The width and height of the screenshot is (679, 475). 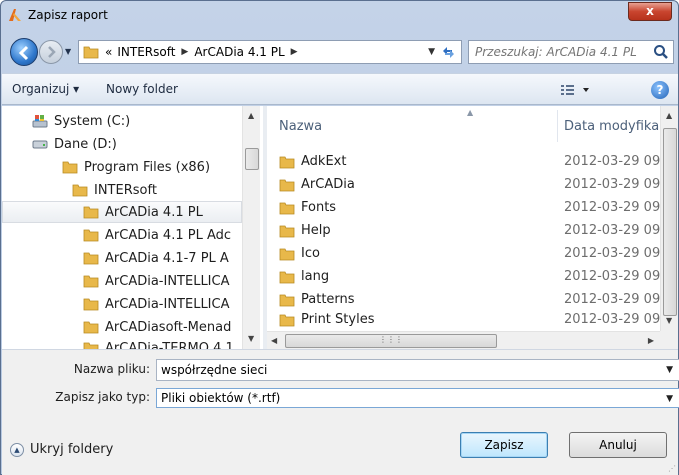 I want to click on command-toolbar: Organizuj ▾ Nowy folder ?, so click(x=340, y=89).